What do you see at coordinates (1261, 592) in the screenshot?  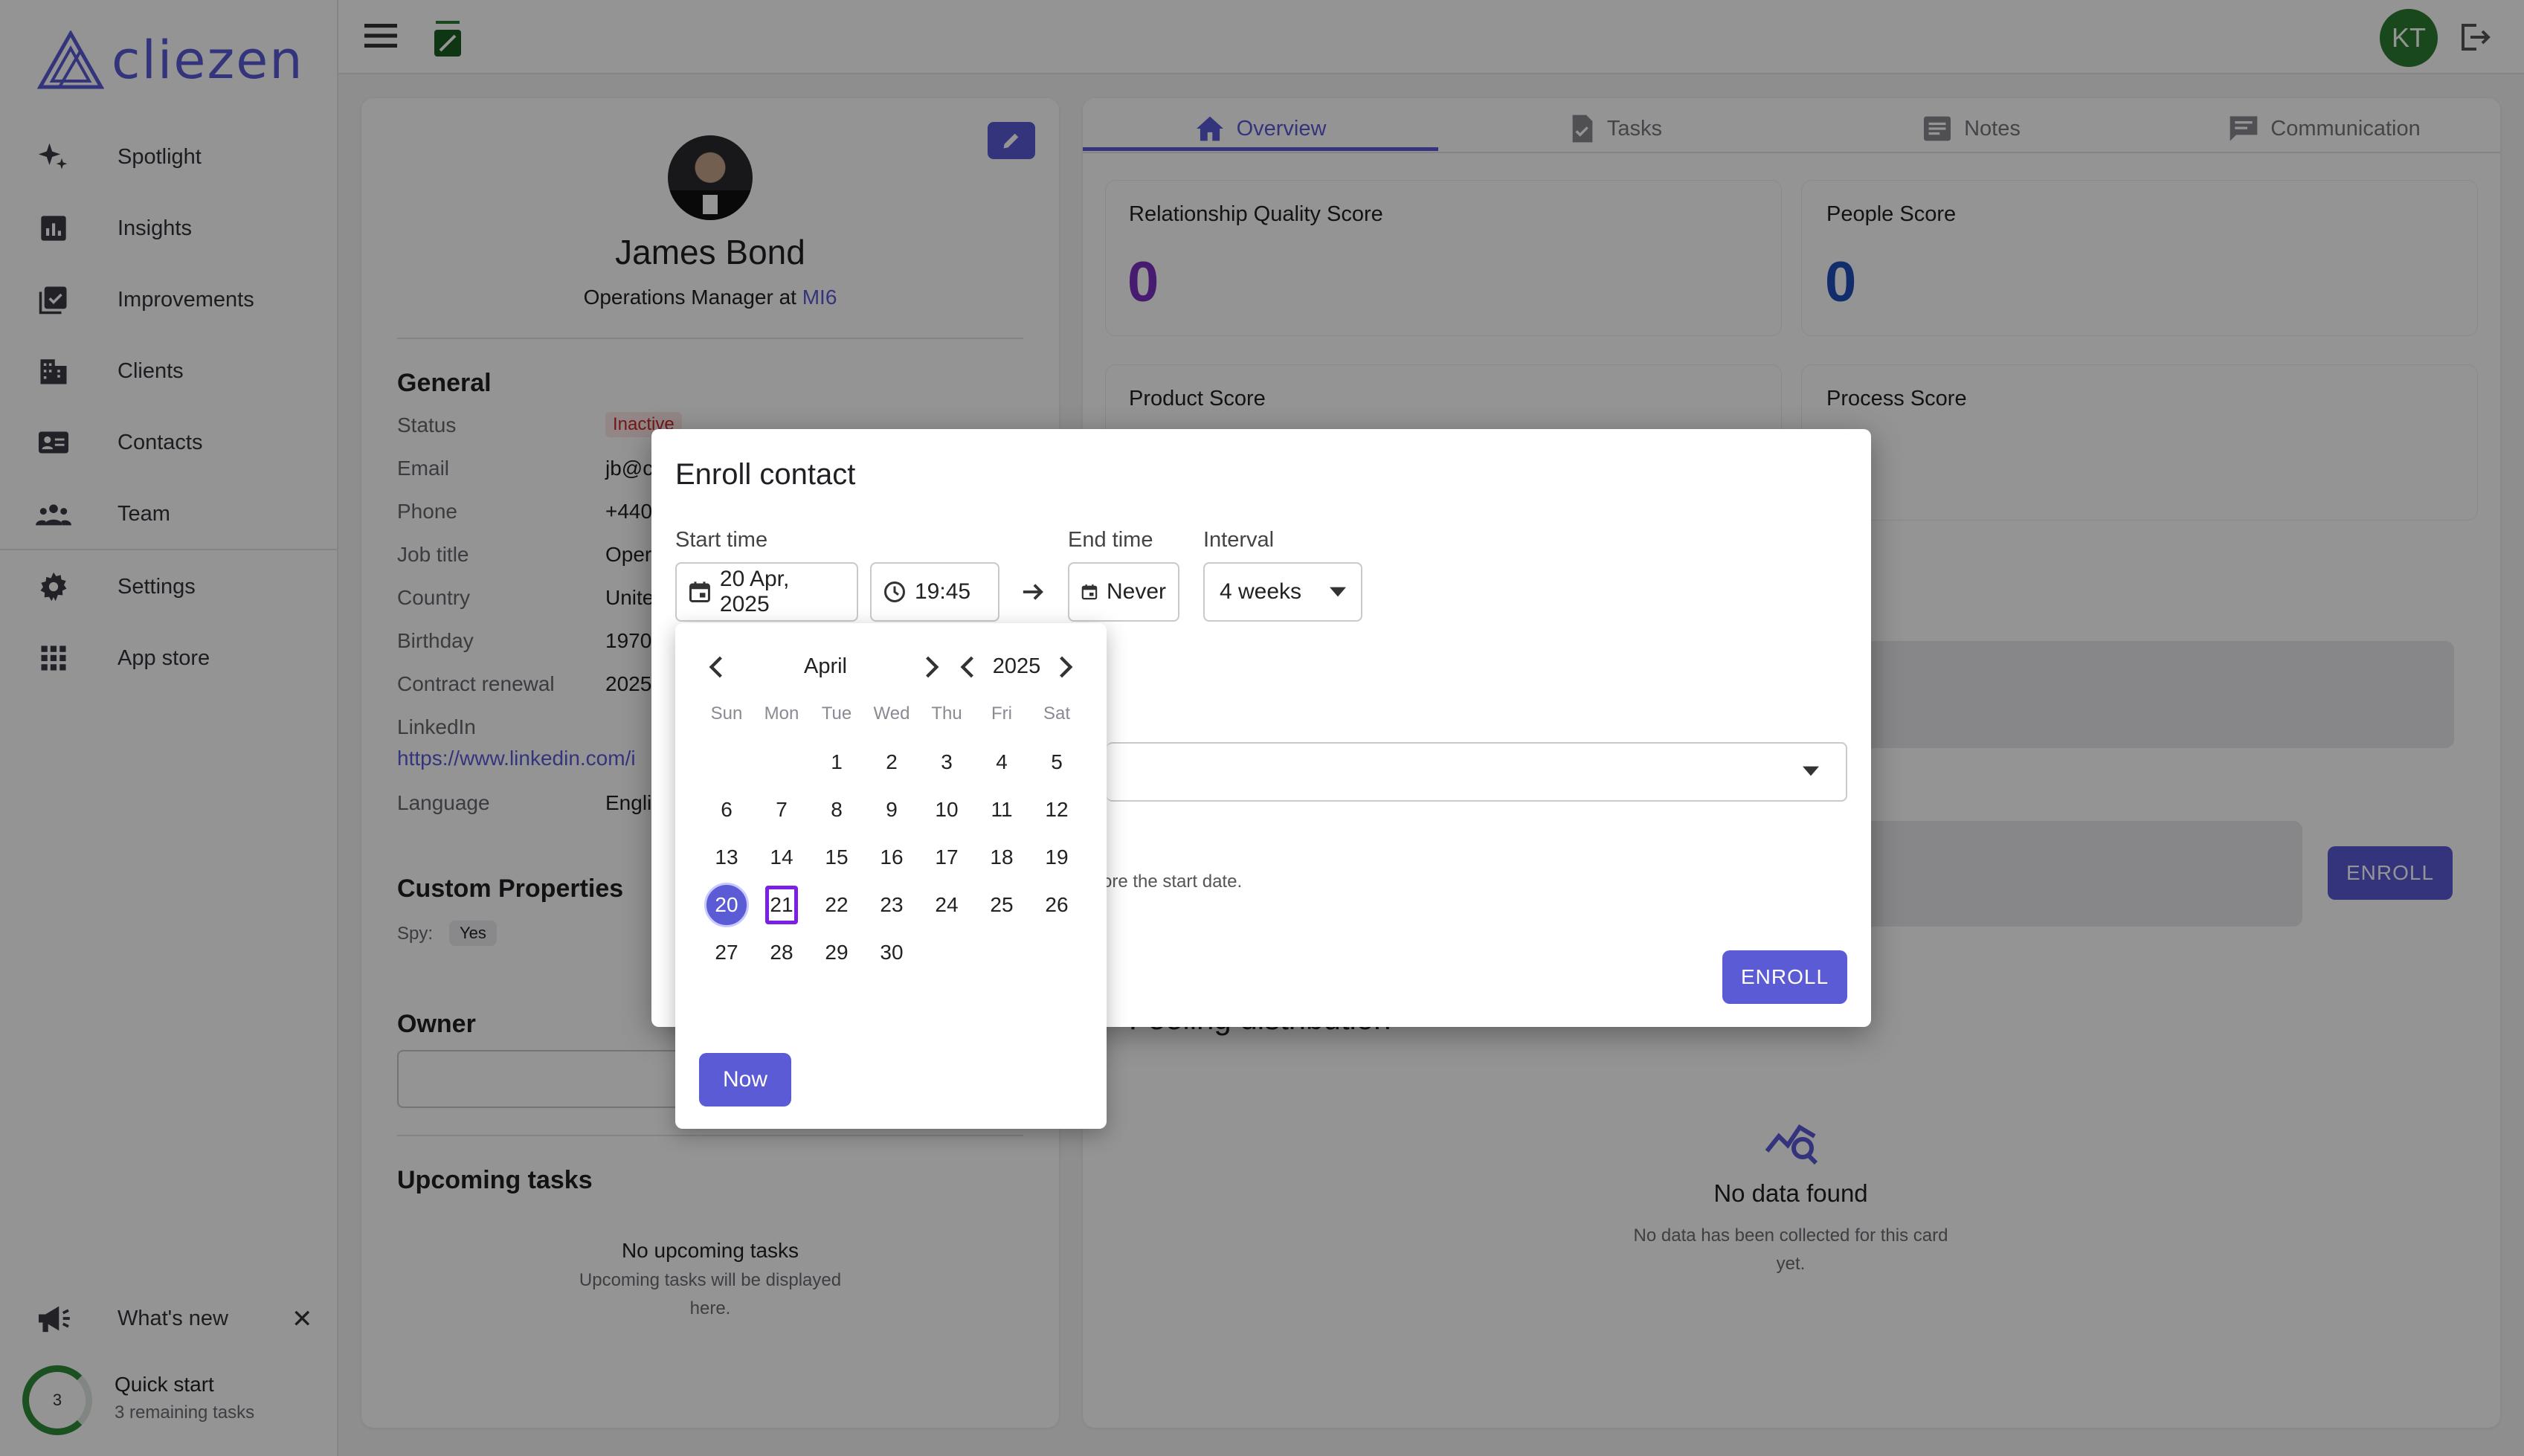 I see `interval-value: 4 weeks` at bounding box center [1261, 592].